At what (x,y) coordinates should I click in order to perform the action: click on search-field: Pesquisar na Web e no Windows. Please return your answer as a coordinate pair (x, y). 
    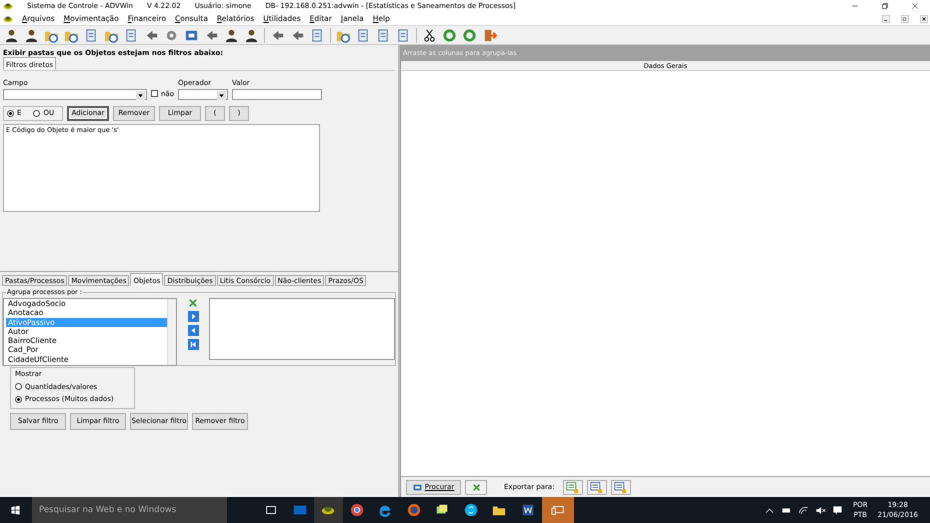
    Looking at the image, I should click on (129, 510).